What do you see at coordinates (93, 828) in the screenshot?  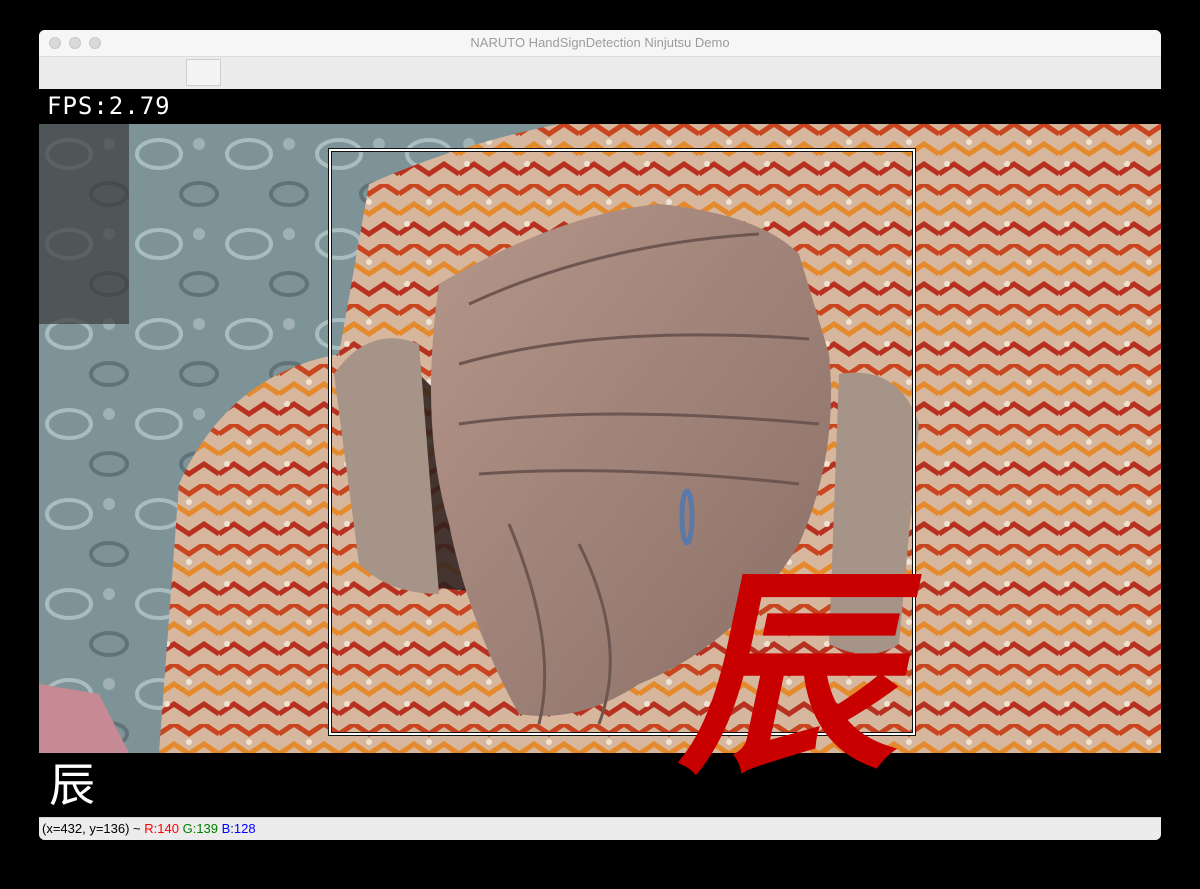 I see `cursor-coordinates: (x=432, y=136) ~` at bounding box center [93, 828].